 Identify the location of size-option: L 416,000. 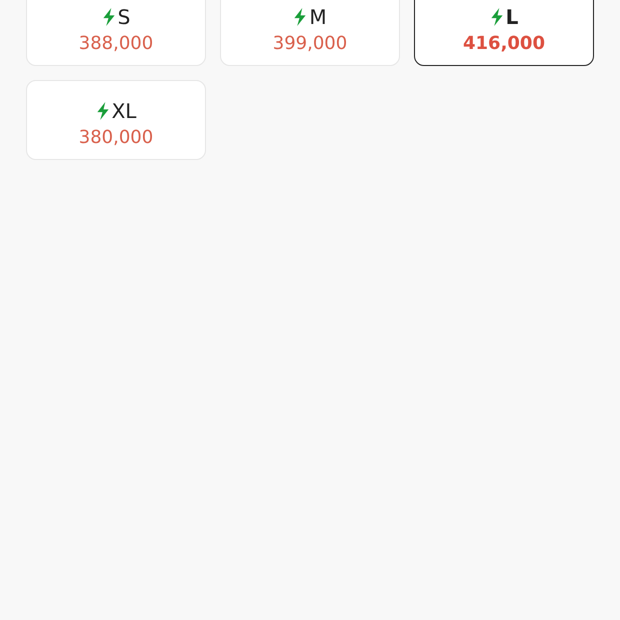
(504, 33).